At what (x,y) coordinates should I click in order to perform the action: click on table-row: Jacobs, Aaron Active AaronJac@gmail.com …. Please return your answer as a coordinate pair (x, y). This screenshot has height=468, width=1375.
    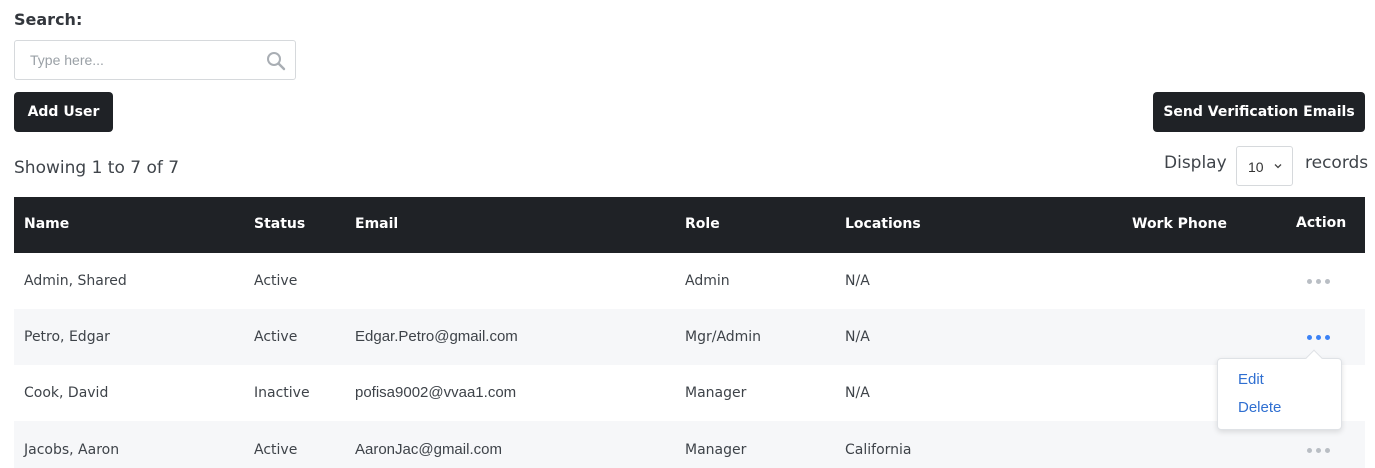
    Looking at the image, I should click on (689, 444).